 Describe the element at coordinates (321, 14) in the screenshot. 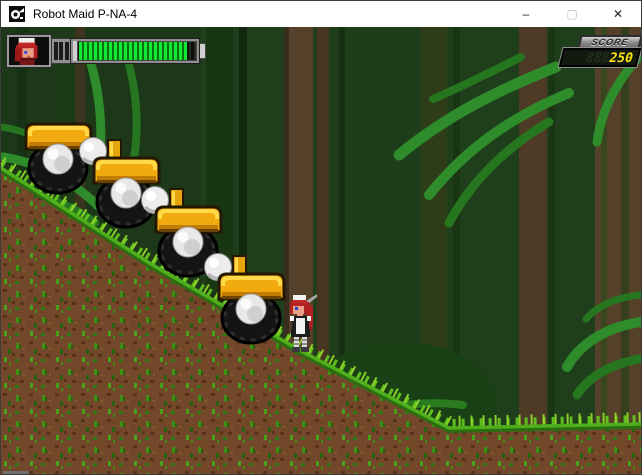

I see `title-bar: Robot Maid P-NA-4 – ▢ ✕` at that location.